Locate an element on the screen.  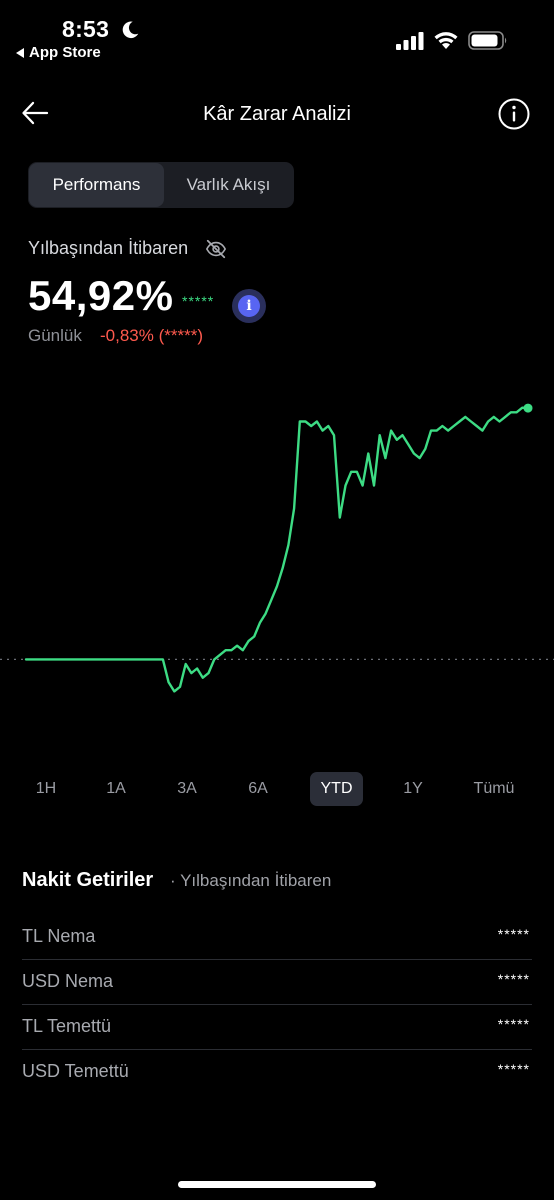
moon-icon is located at coordinates (130, 30).